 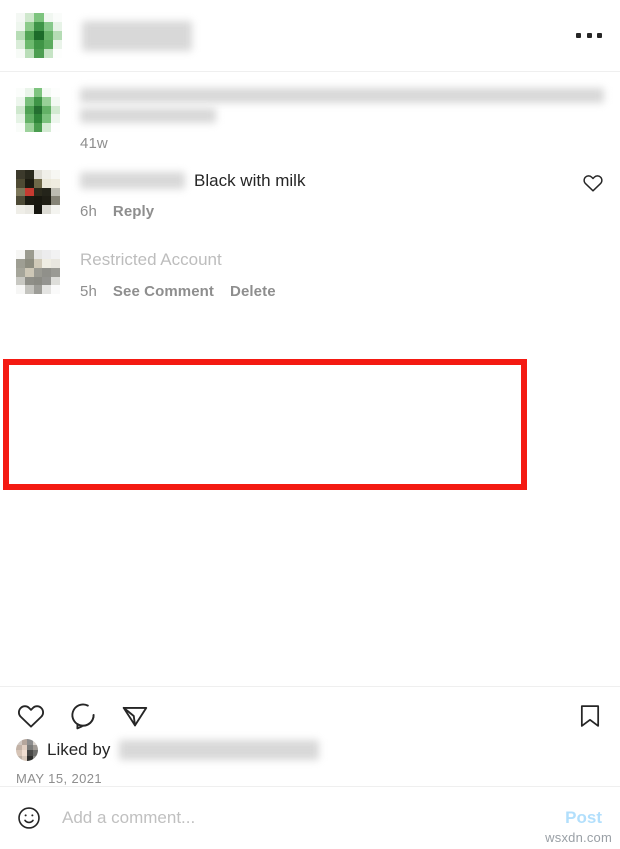 I want to click on reply-button: Reply, so click(x=133, y=211).